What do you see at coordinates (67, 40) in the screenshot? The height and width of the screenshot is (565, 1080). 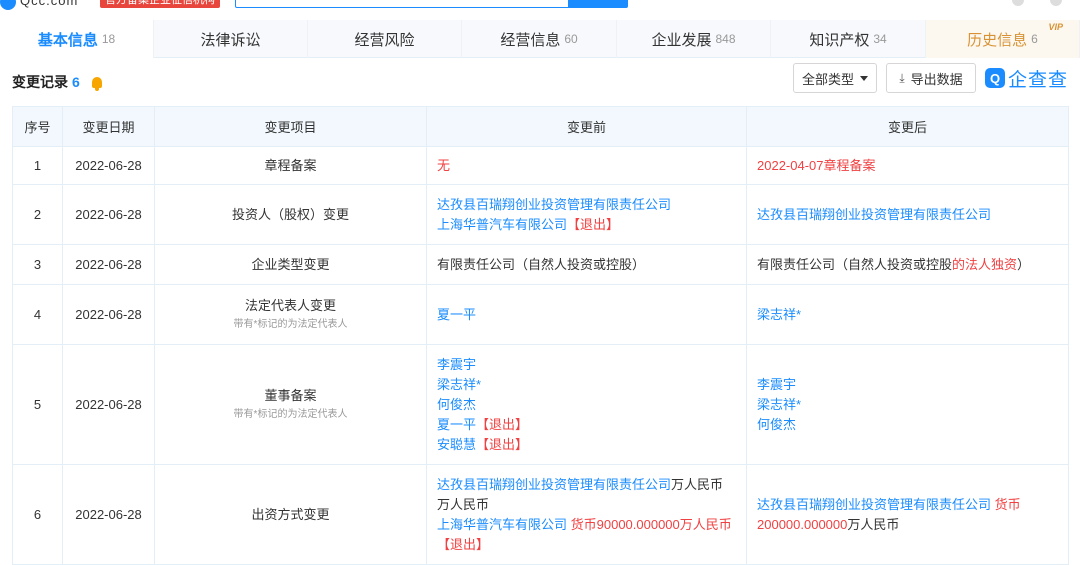 I see `tab-label: 基本信息` at bounding box center [67, 40].